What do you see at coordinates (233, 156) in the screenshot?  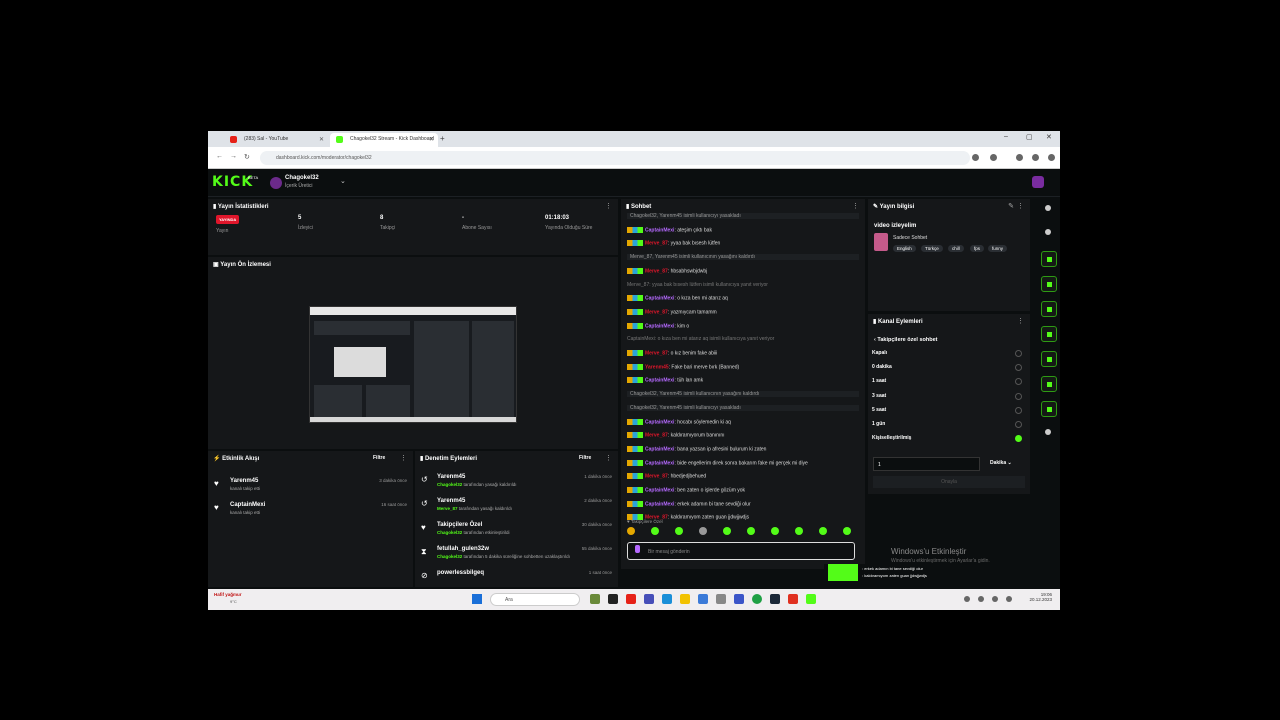 I see `forward-icon: →` at bounding box center [233, 156].